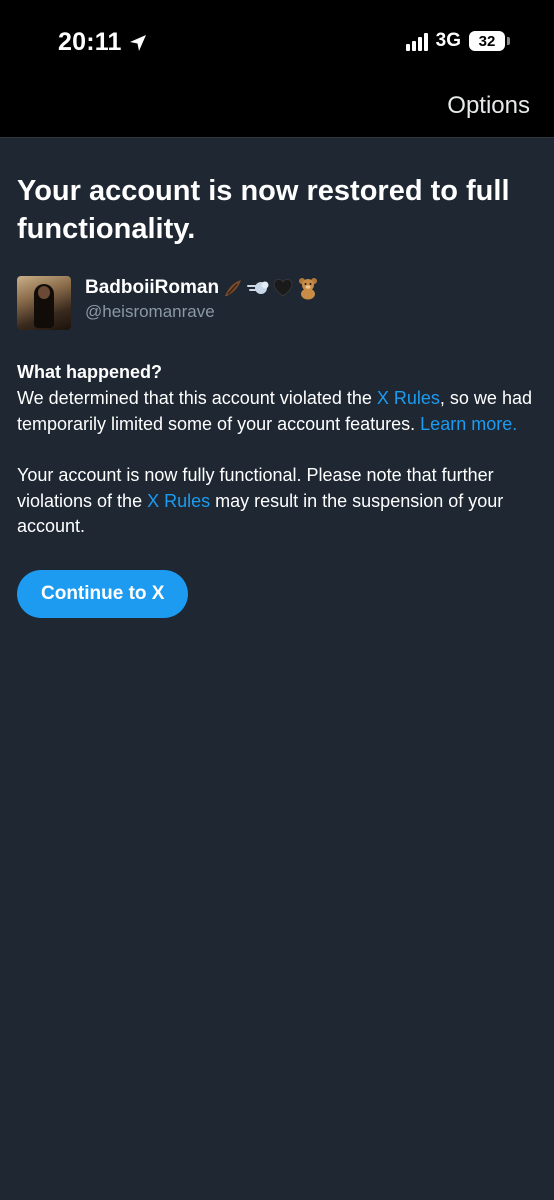 Image resolution: width=554 pixels, height=1200 pixels. What do you see at coordinates (277, 111) in the screenshot?
I see `top-nav-bar: Options` at bounding box center [277, 111].